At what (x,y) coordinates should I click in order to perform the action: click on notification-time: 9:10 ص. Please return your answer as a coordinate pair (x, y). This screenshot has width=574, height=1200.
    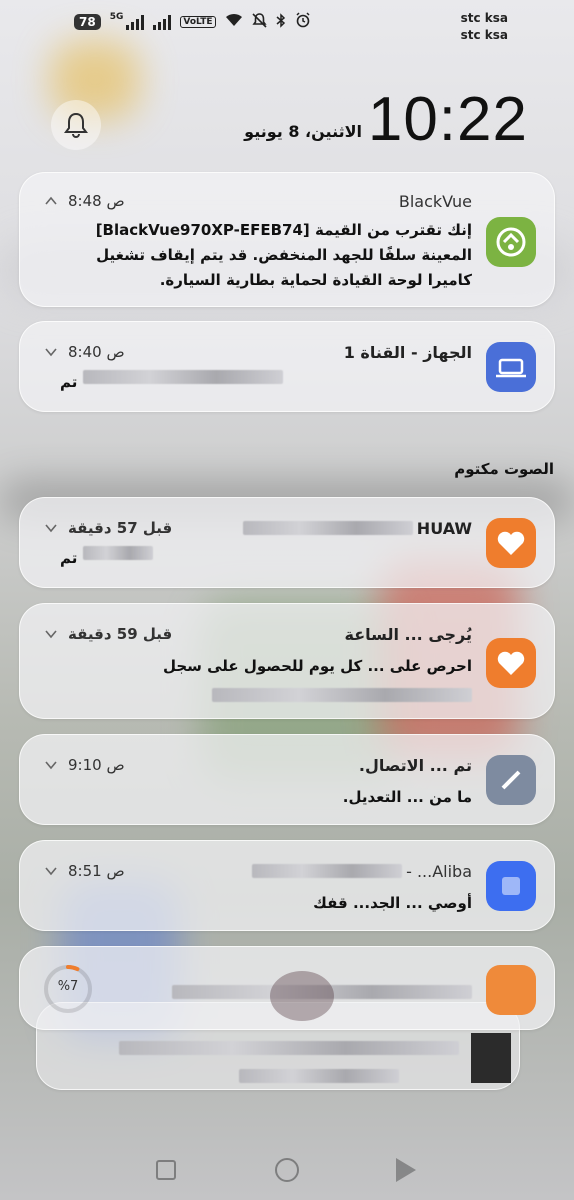
    Looking at the image, I should click on (96, 765).